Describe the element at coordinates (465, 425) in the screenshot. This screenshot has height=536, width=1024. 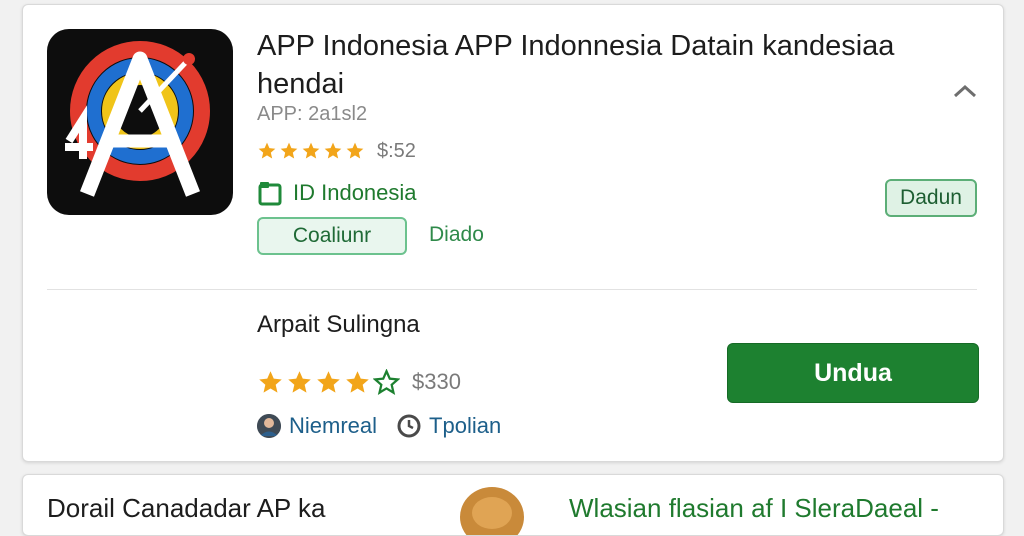
I see `chip-label: Tpolian` at that location.